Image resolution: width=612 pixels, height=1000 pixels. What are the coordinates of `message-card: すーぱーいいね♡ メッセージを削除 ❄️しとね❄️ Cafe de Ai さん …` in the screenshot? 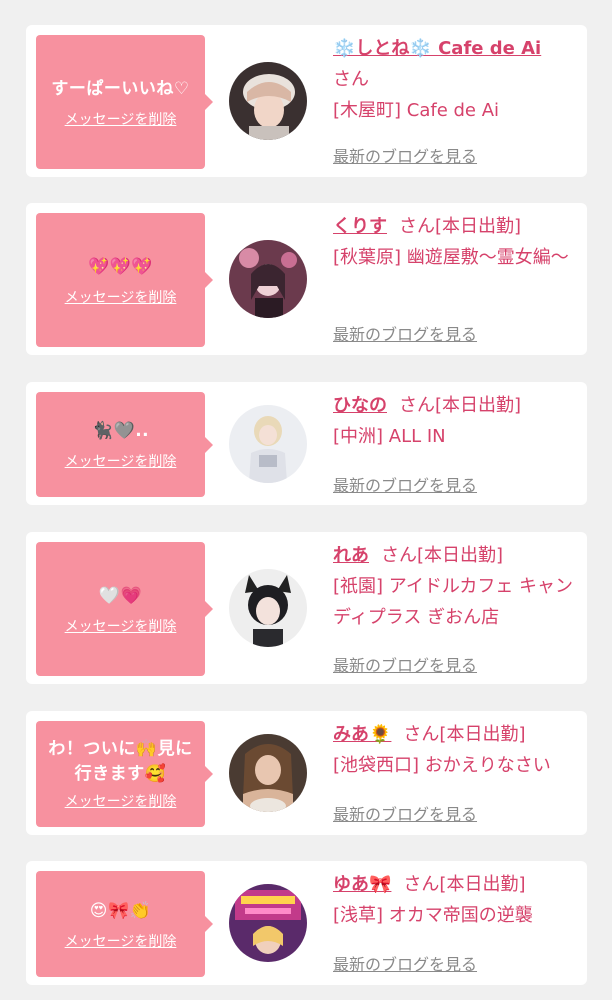 It's located at (306, 101).